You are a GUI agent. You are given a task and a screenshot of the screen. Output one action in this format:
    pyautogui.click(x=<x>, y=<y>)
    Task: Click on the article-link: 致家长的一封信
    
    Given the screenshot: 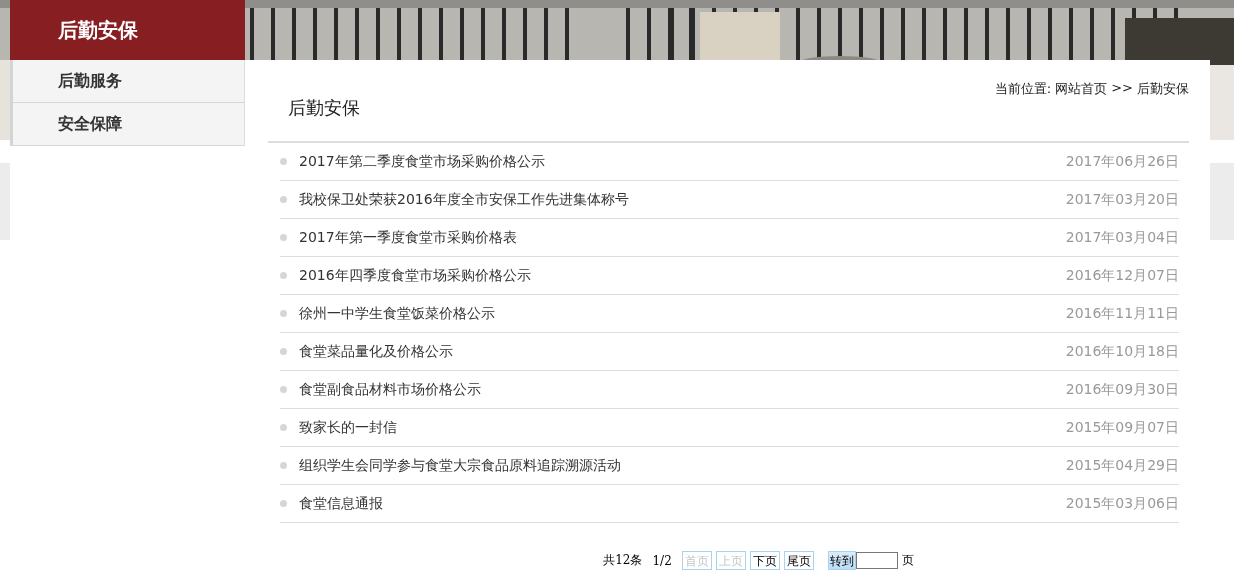 What is the action you would take?
    pyautogui.click(x=682, y=427)
    